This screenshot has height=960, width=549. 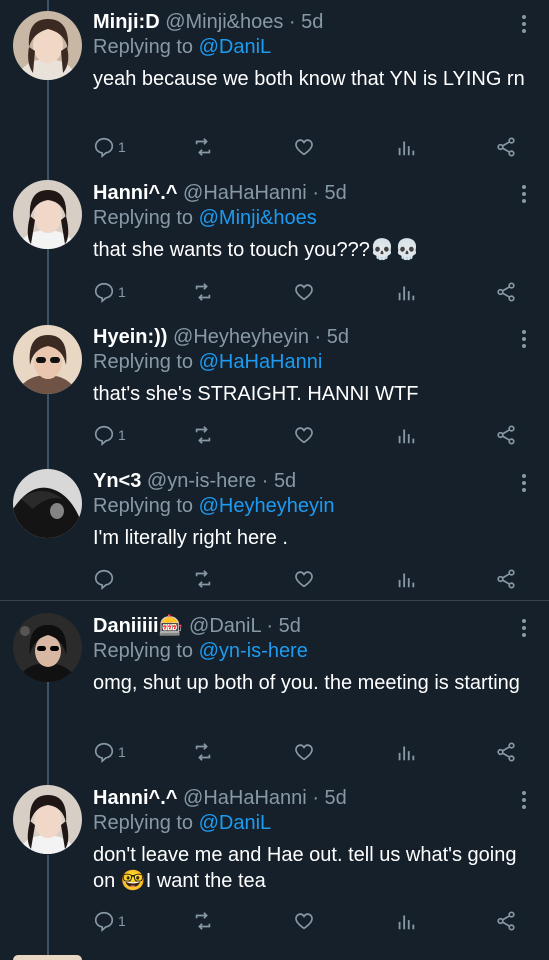 I want to click on mention-link: @Heyheyheyin, so click(x=267, y=506).